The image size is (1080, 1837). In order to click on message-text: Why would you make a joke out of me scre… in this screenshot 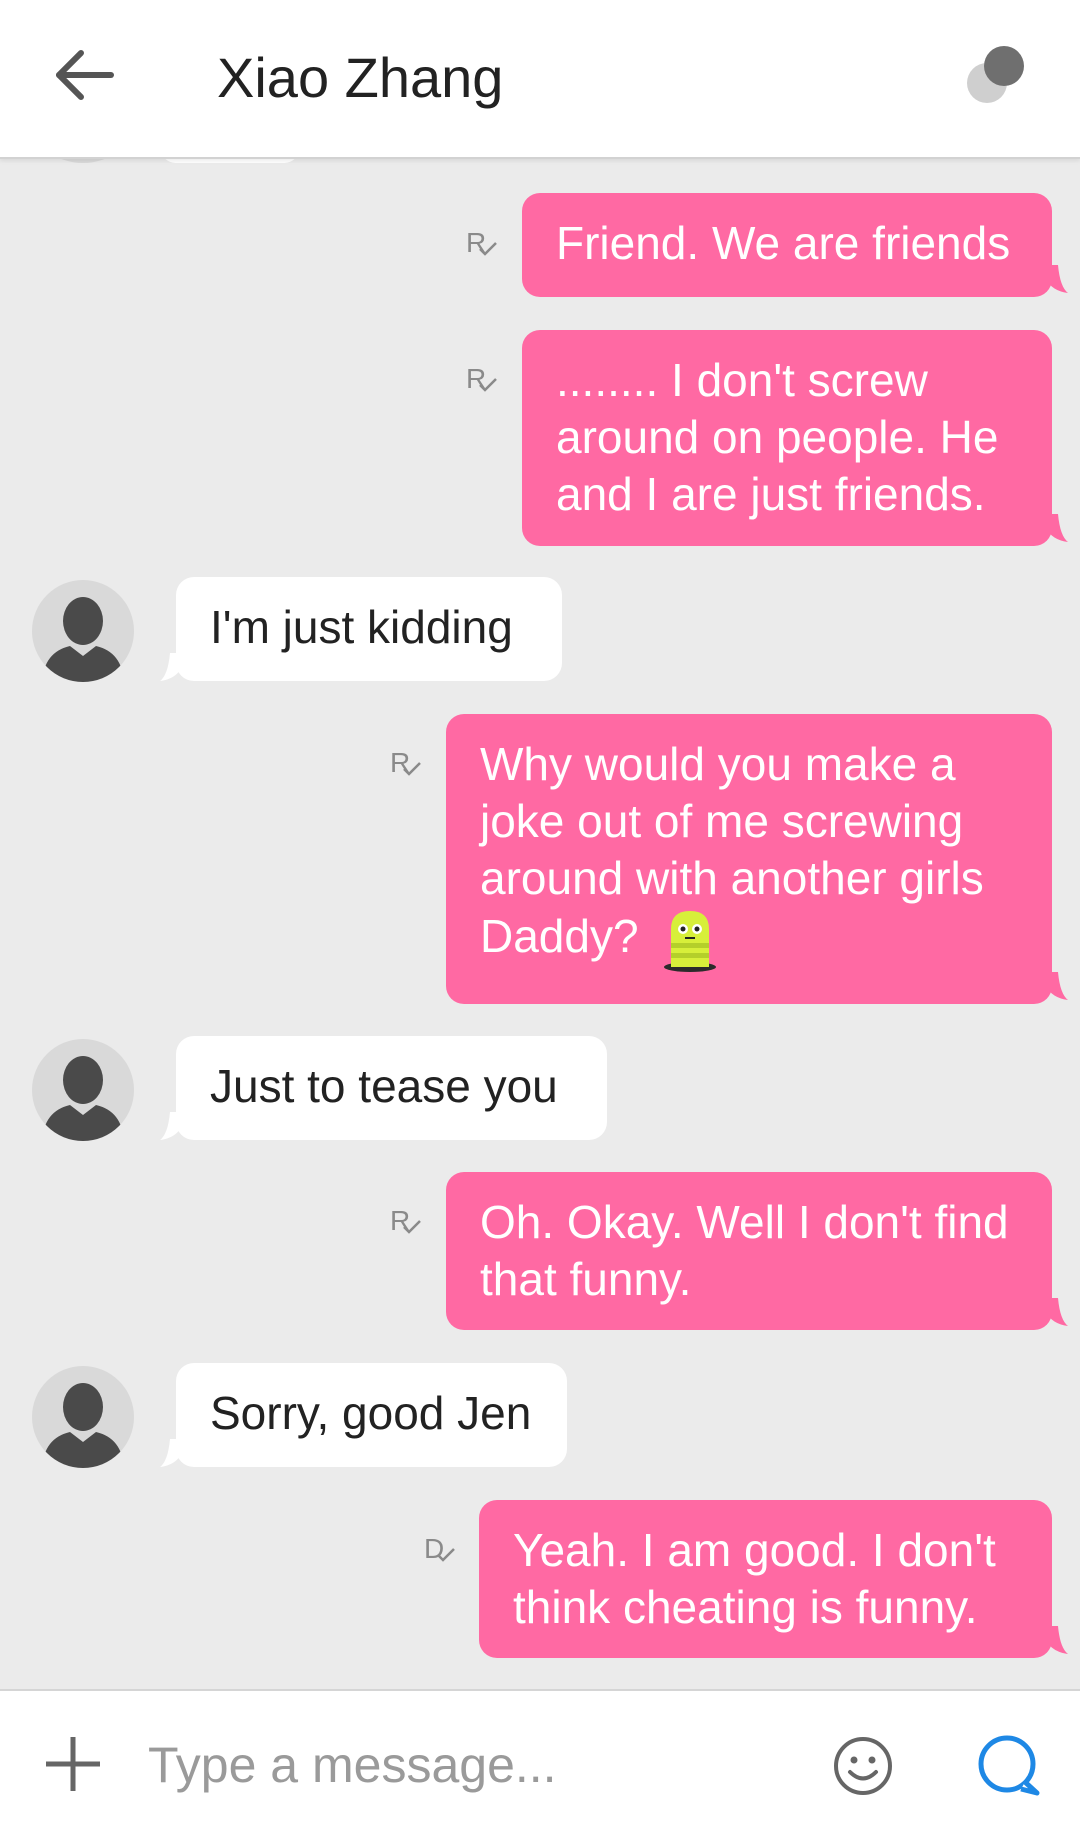, I will do `click(732, 850)`.